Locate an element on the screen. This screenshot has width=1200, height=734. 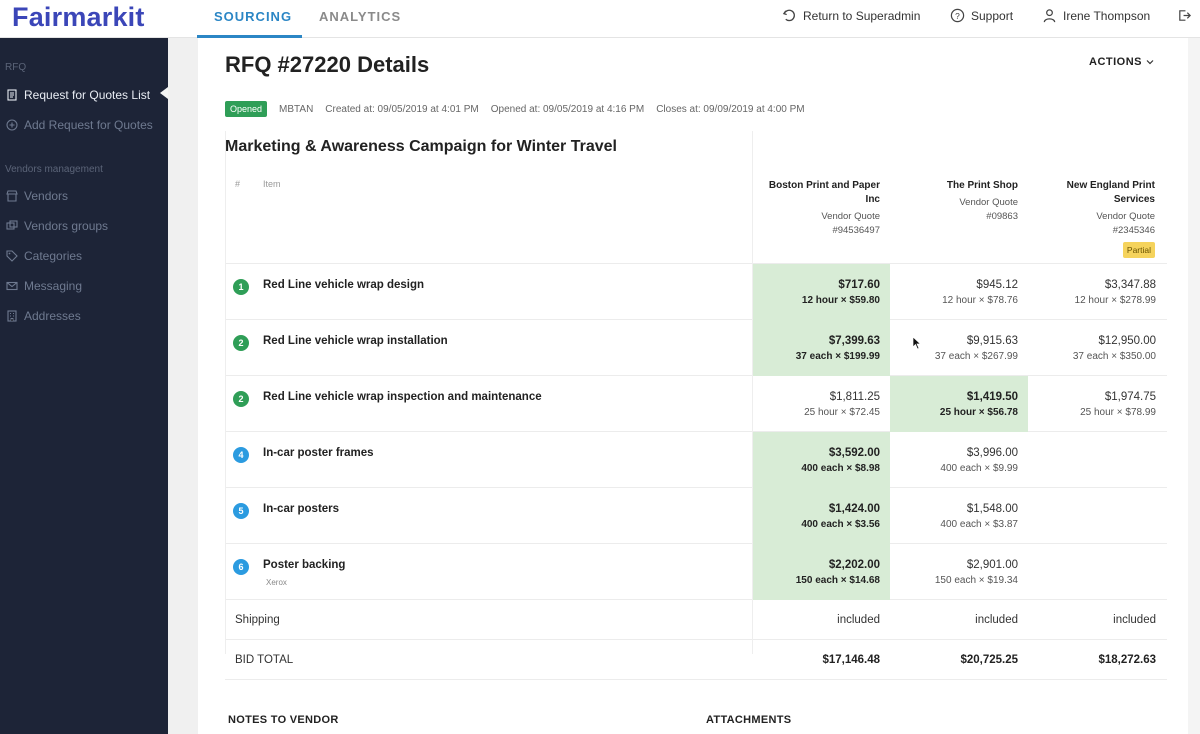
vendor-quote-label: Vendor Quote is located at coordinates (1090, 217).